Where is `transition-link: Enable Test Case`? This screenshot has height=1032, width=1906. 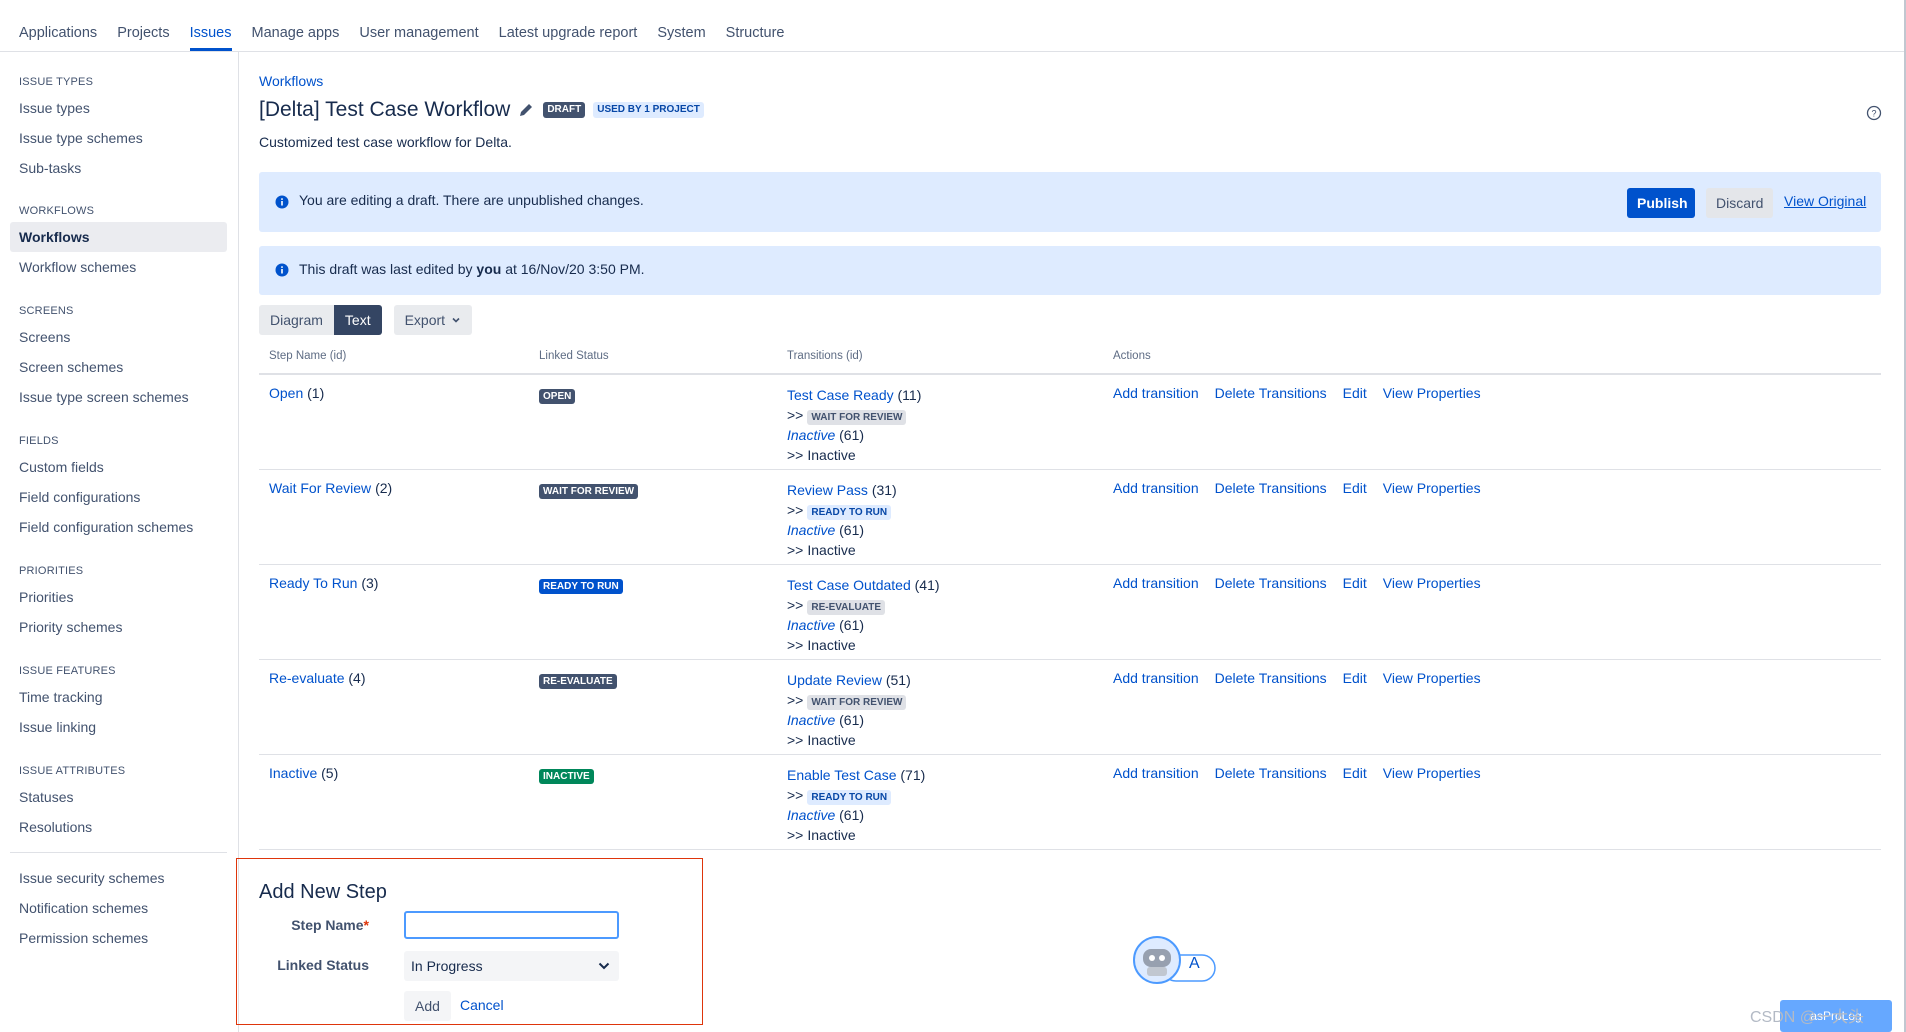
transition-link: Enable Test Case is located at coordinates (841, 775).